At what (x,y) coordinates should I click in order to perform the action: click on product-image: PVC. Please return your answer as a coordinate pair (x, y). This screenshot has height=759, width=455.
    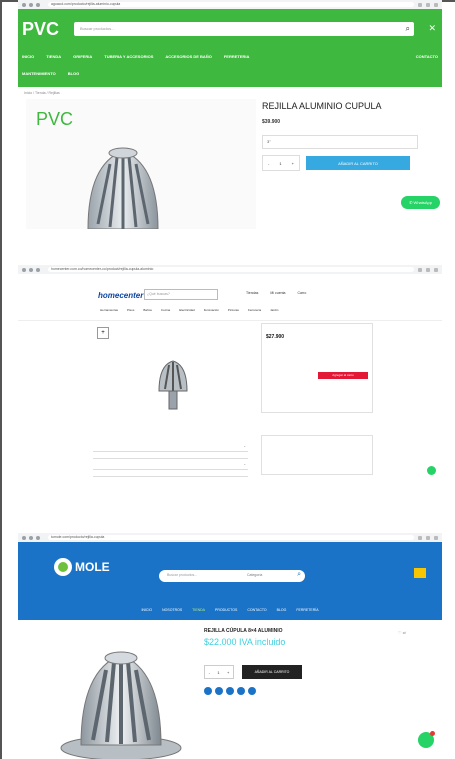
    Looking at the image, I should click on (141, 164).